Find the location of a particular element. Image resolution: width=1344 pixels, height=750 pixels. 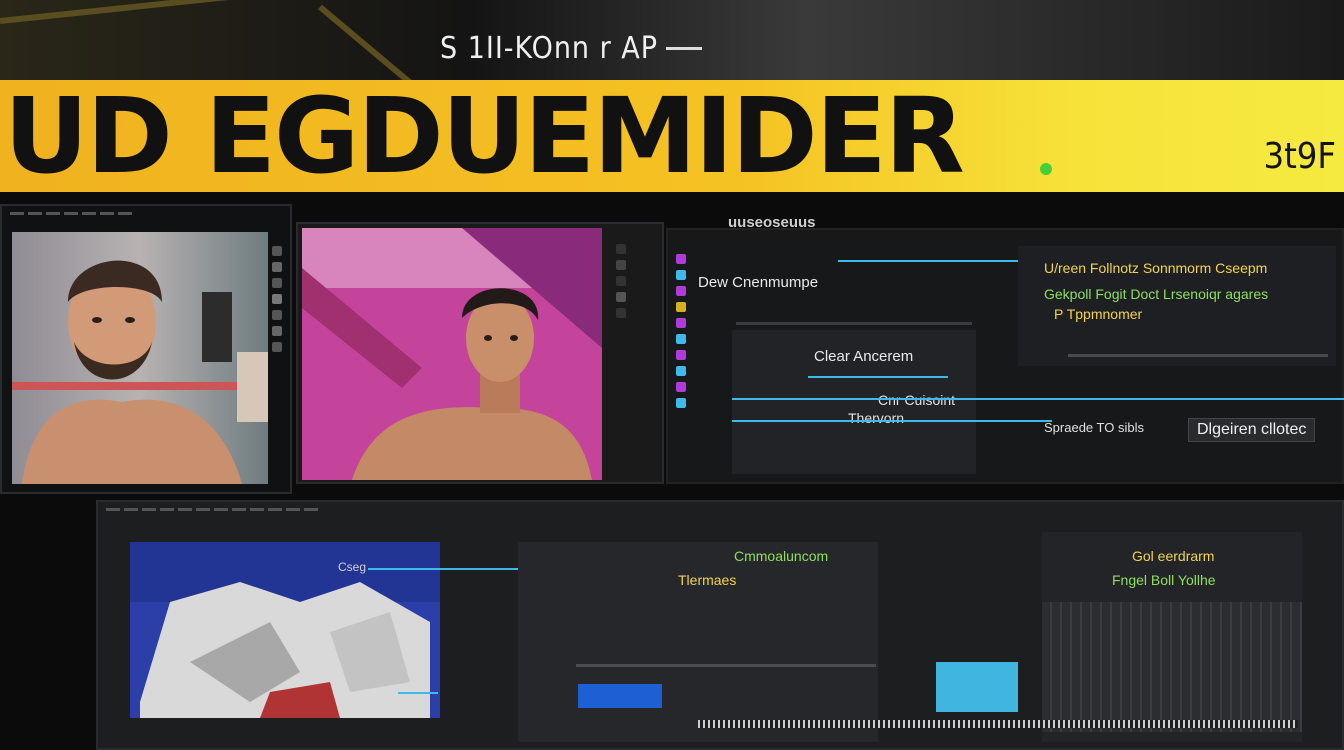

header-top-text: S 1II-KOnn r AP is located at coordinates (549, 48).